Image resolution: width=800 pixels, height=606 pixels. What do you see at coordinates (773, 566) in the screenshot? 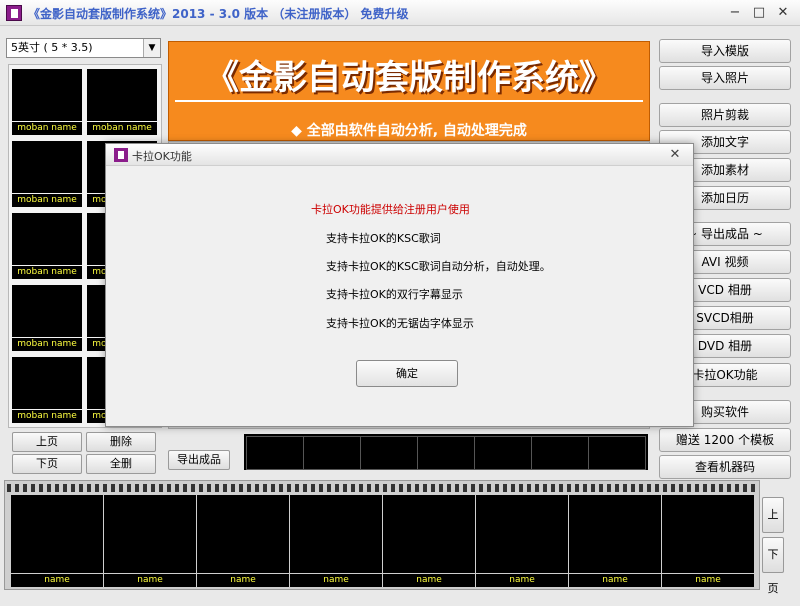
I see `film-next-page-button: 下页` at bounding box center [773, 566].